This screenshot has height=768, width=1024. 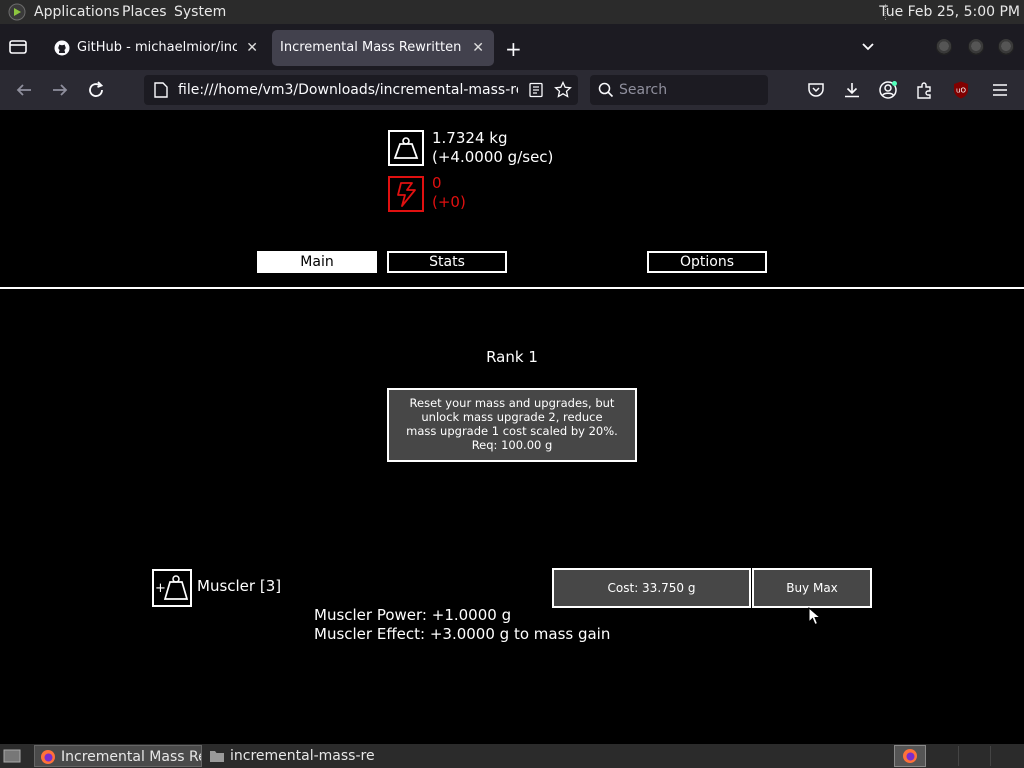 I want to click on rage-amount: 0 (+0), so click(x=449, y=193).